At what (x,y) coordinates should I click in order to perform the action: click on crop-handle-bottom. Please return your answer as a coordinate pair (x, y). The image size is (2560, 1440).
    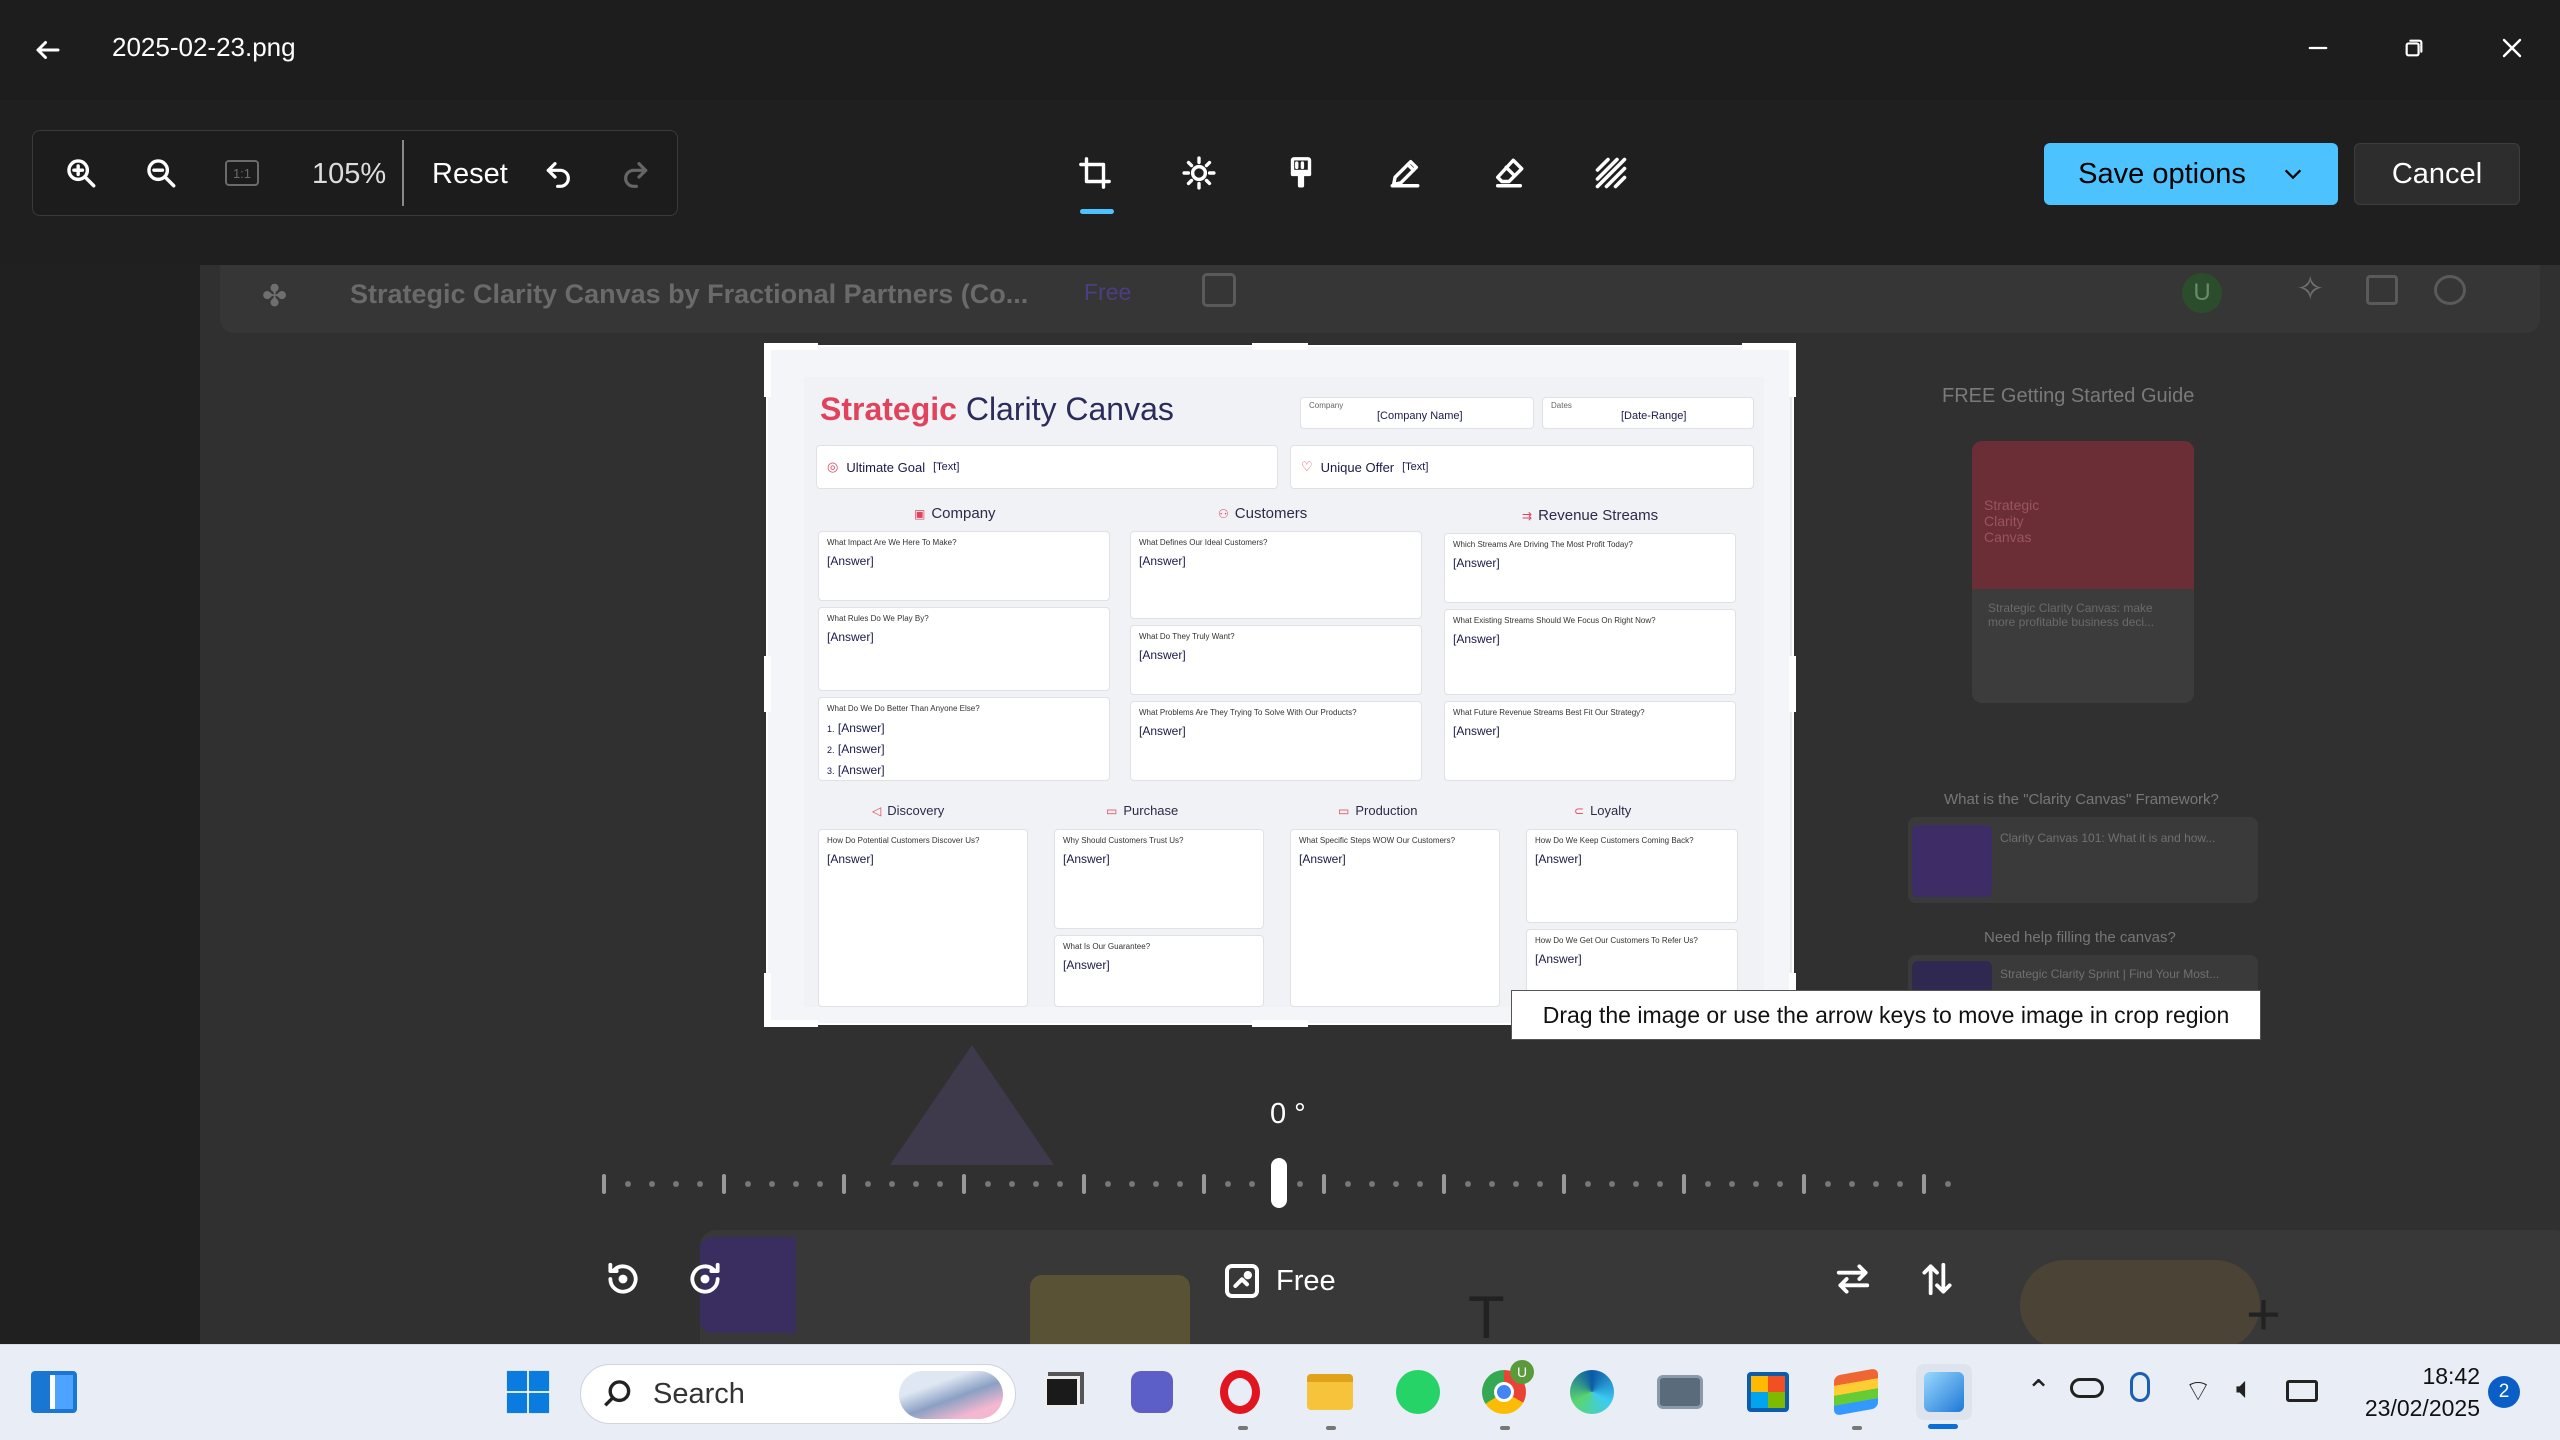
    Looking at the image, I should click on (1280, 1023).